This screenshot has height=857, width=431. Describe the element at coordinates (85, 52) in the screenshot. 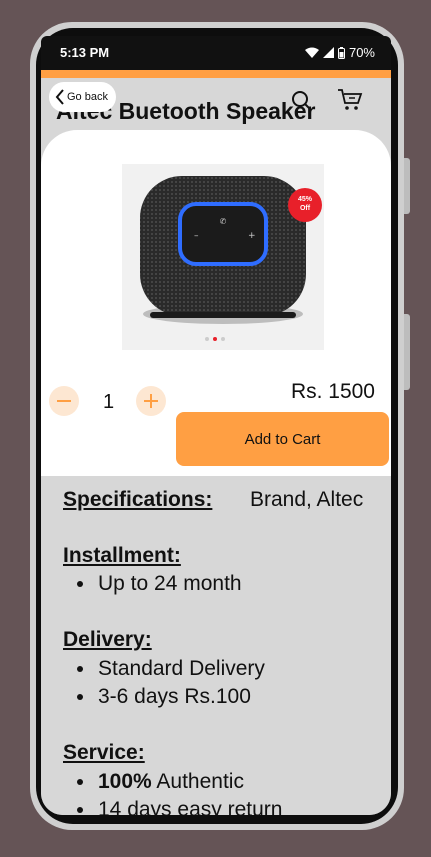

I see `status-time: 5:13 PM` at that location.